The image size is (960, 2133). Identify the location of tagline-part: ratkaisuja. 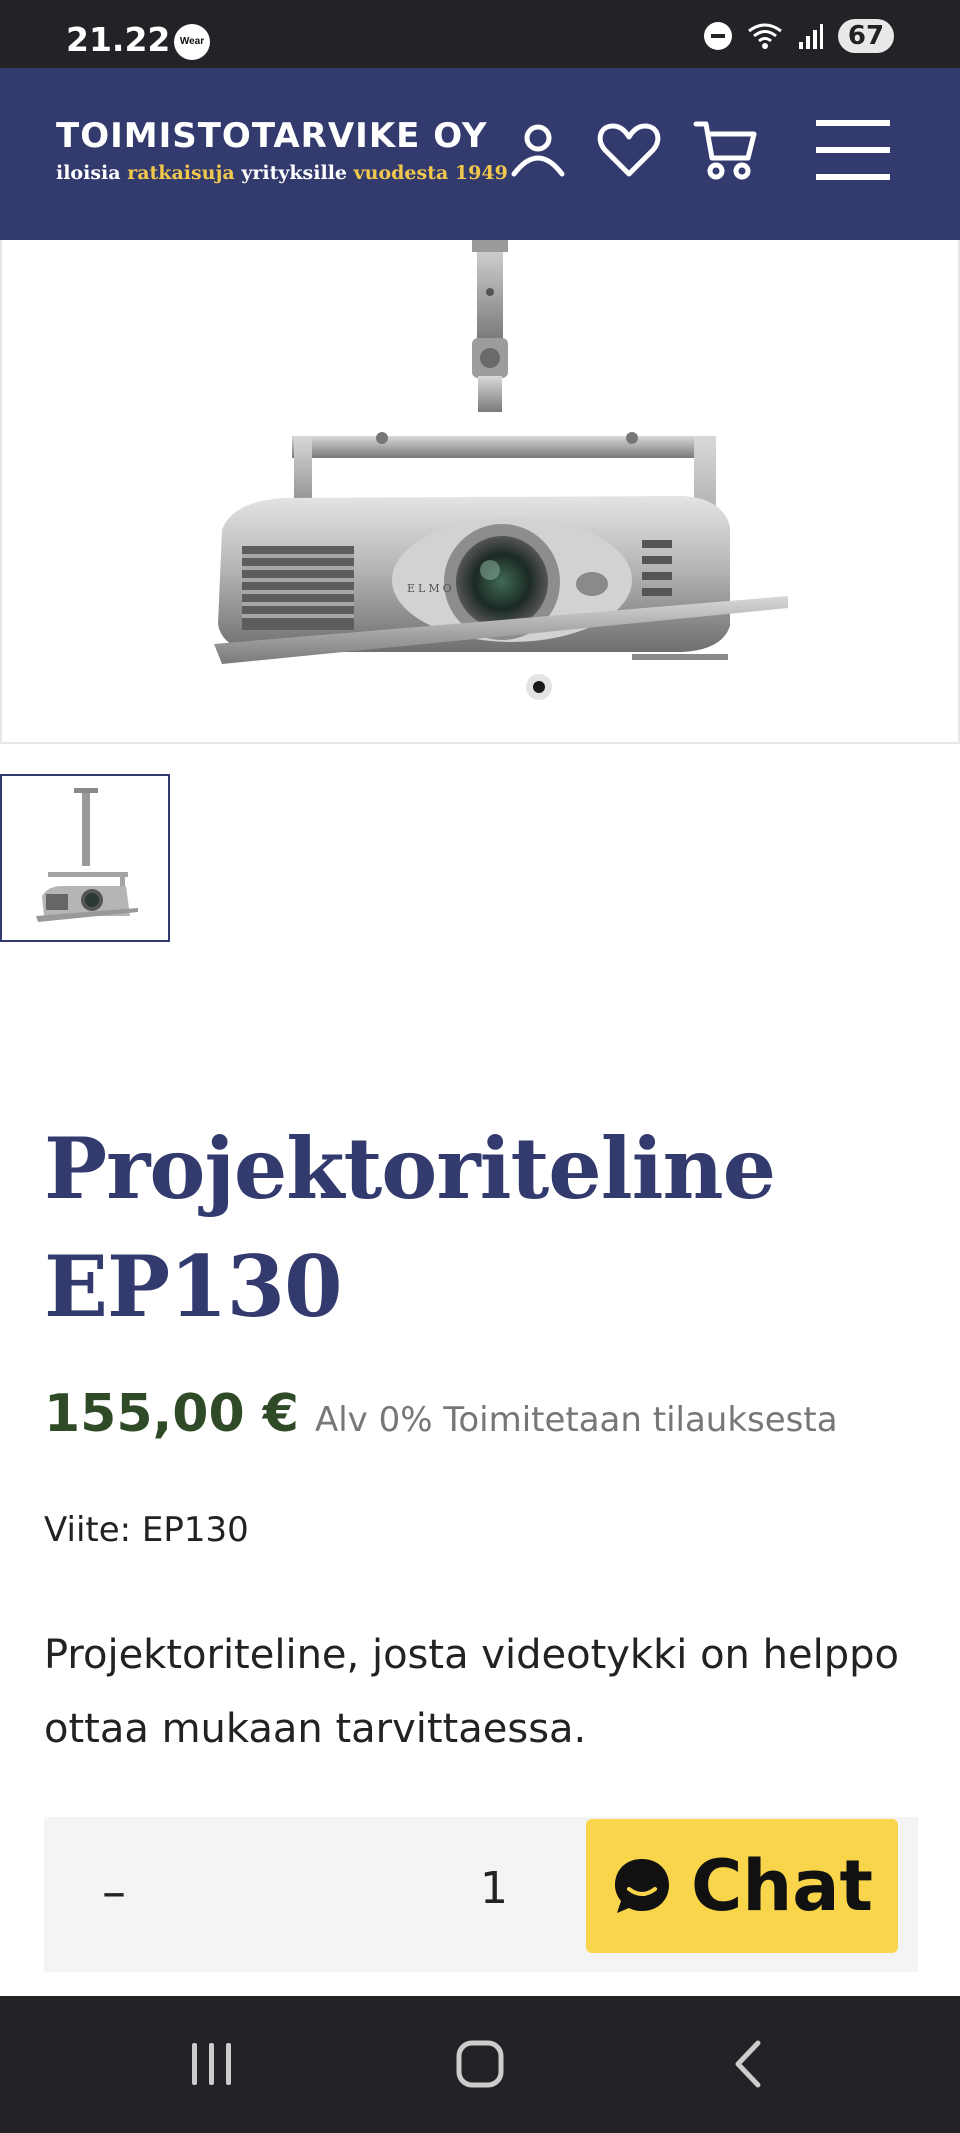
(181, 173).